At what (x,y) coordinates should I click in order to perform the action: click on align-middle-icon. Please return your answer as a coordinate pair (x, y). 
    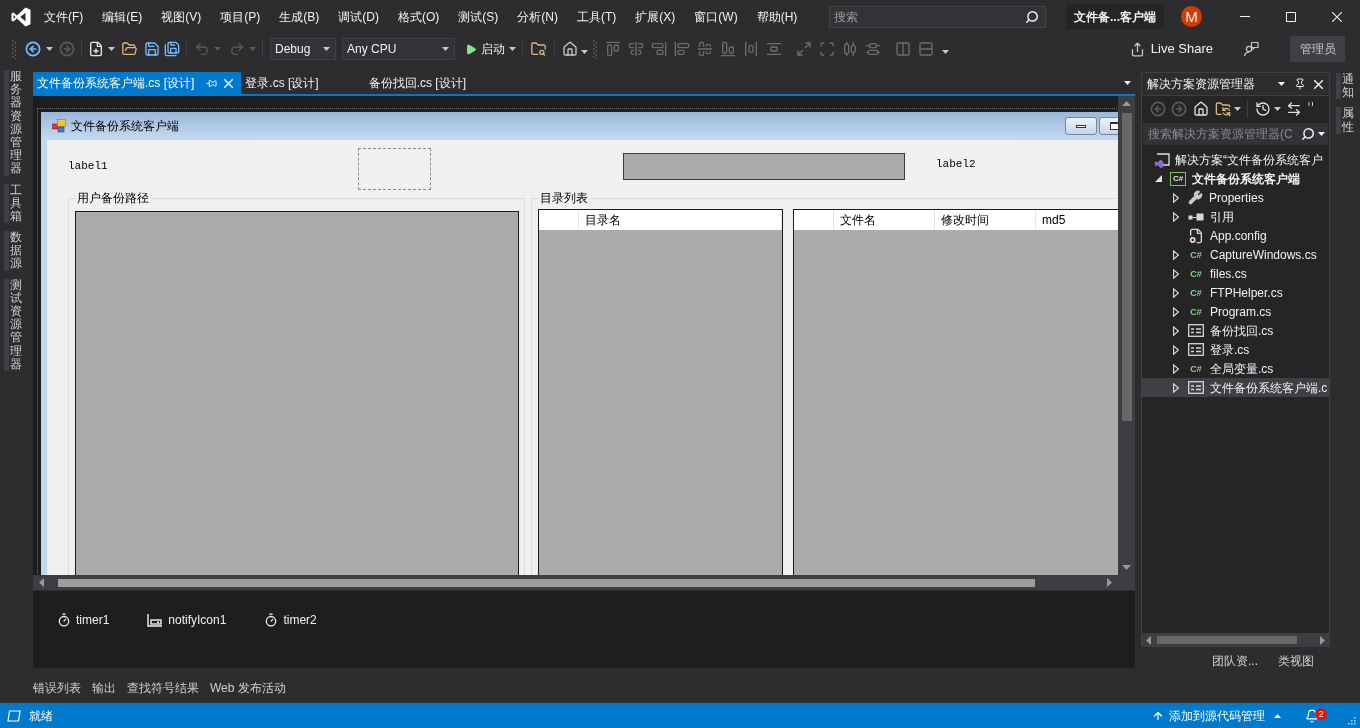
    Looking at the image, I should click on (705, 49).